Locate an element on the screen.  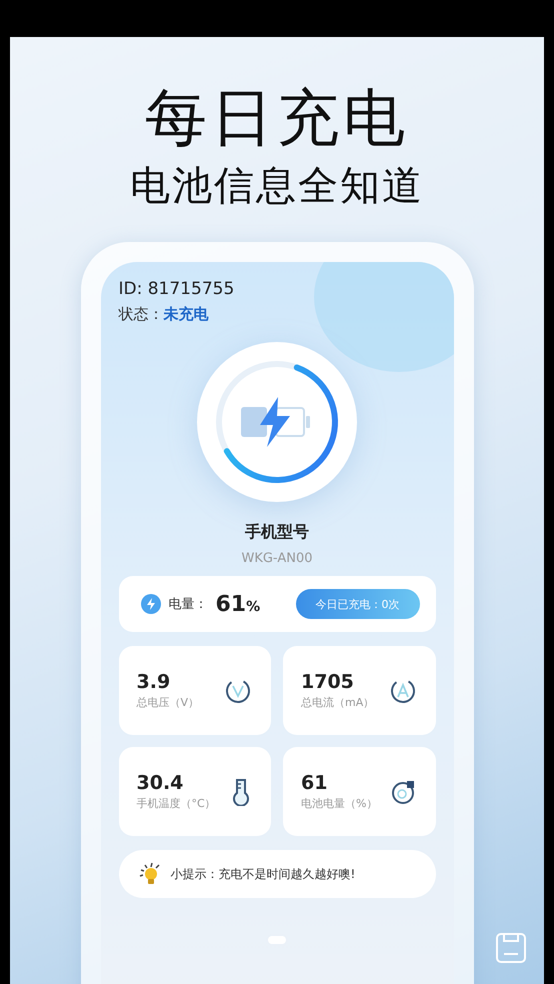
thermometer-icon is located at coordinates (241, 792).